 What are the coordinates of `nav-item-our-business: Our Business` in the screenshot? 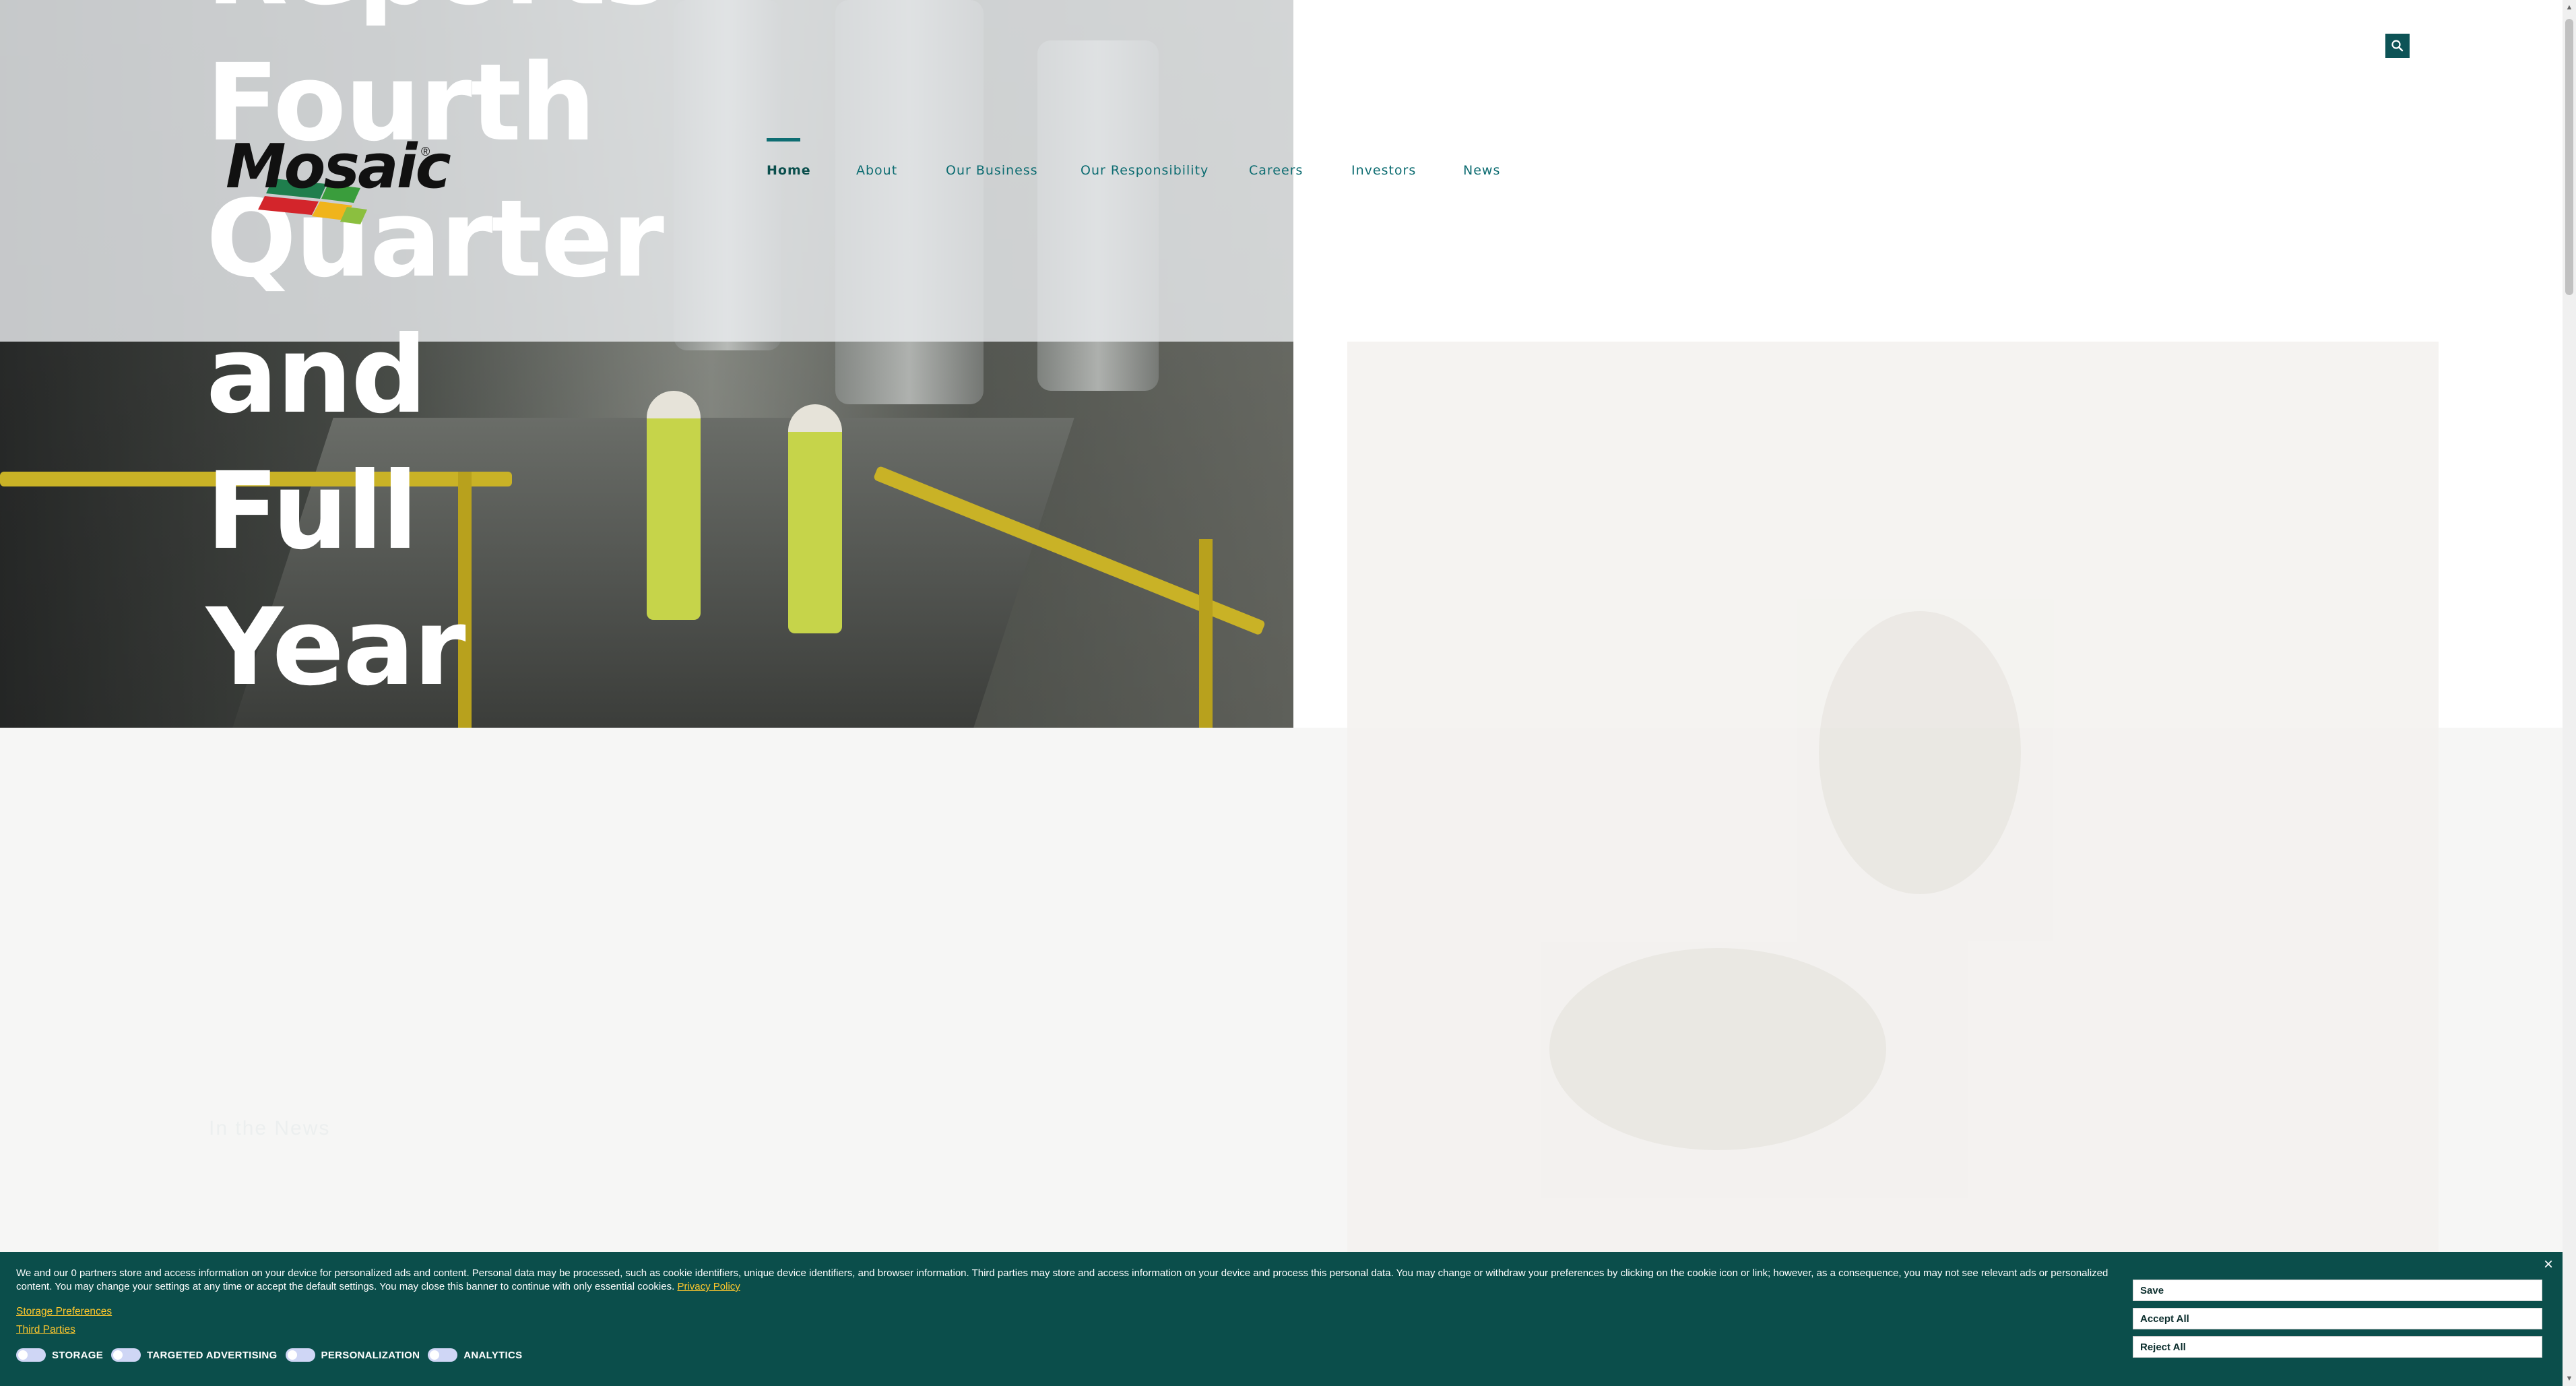 It's located at (992, 171).